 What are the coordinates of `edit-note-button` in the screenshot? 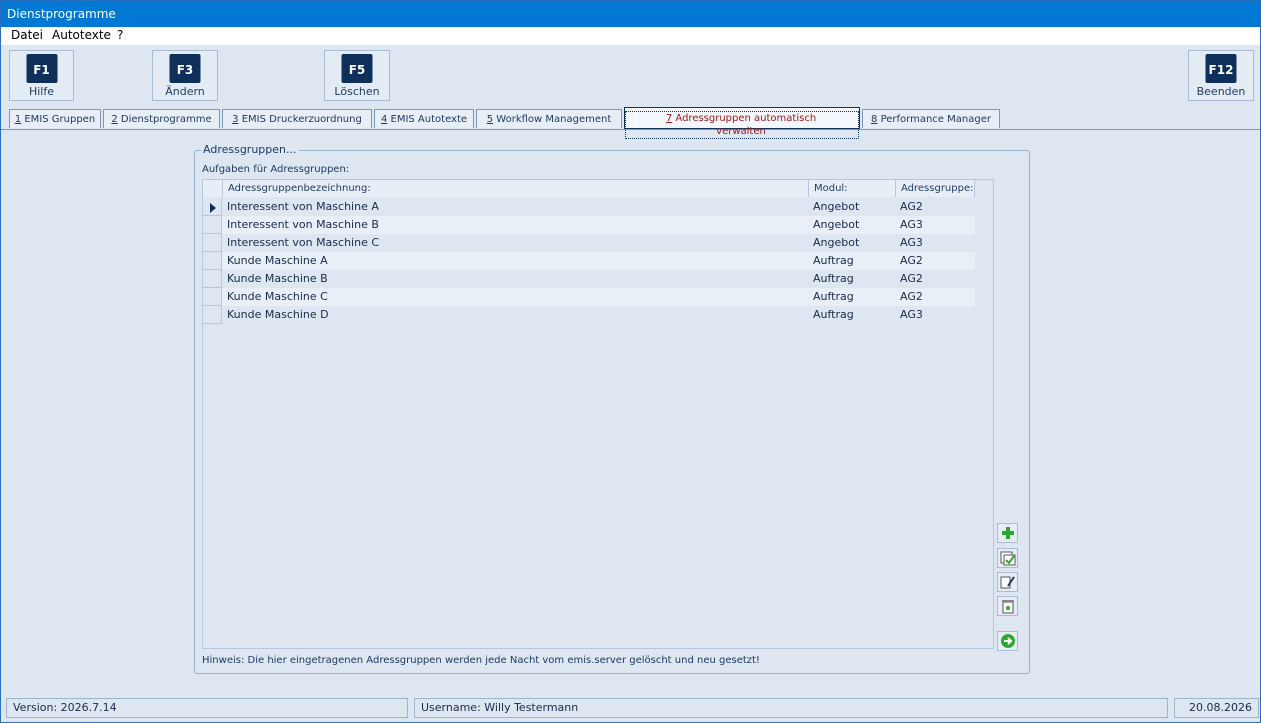 It's located at (1007, 582).